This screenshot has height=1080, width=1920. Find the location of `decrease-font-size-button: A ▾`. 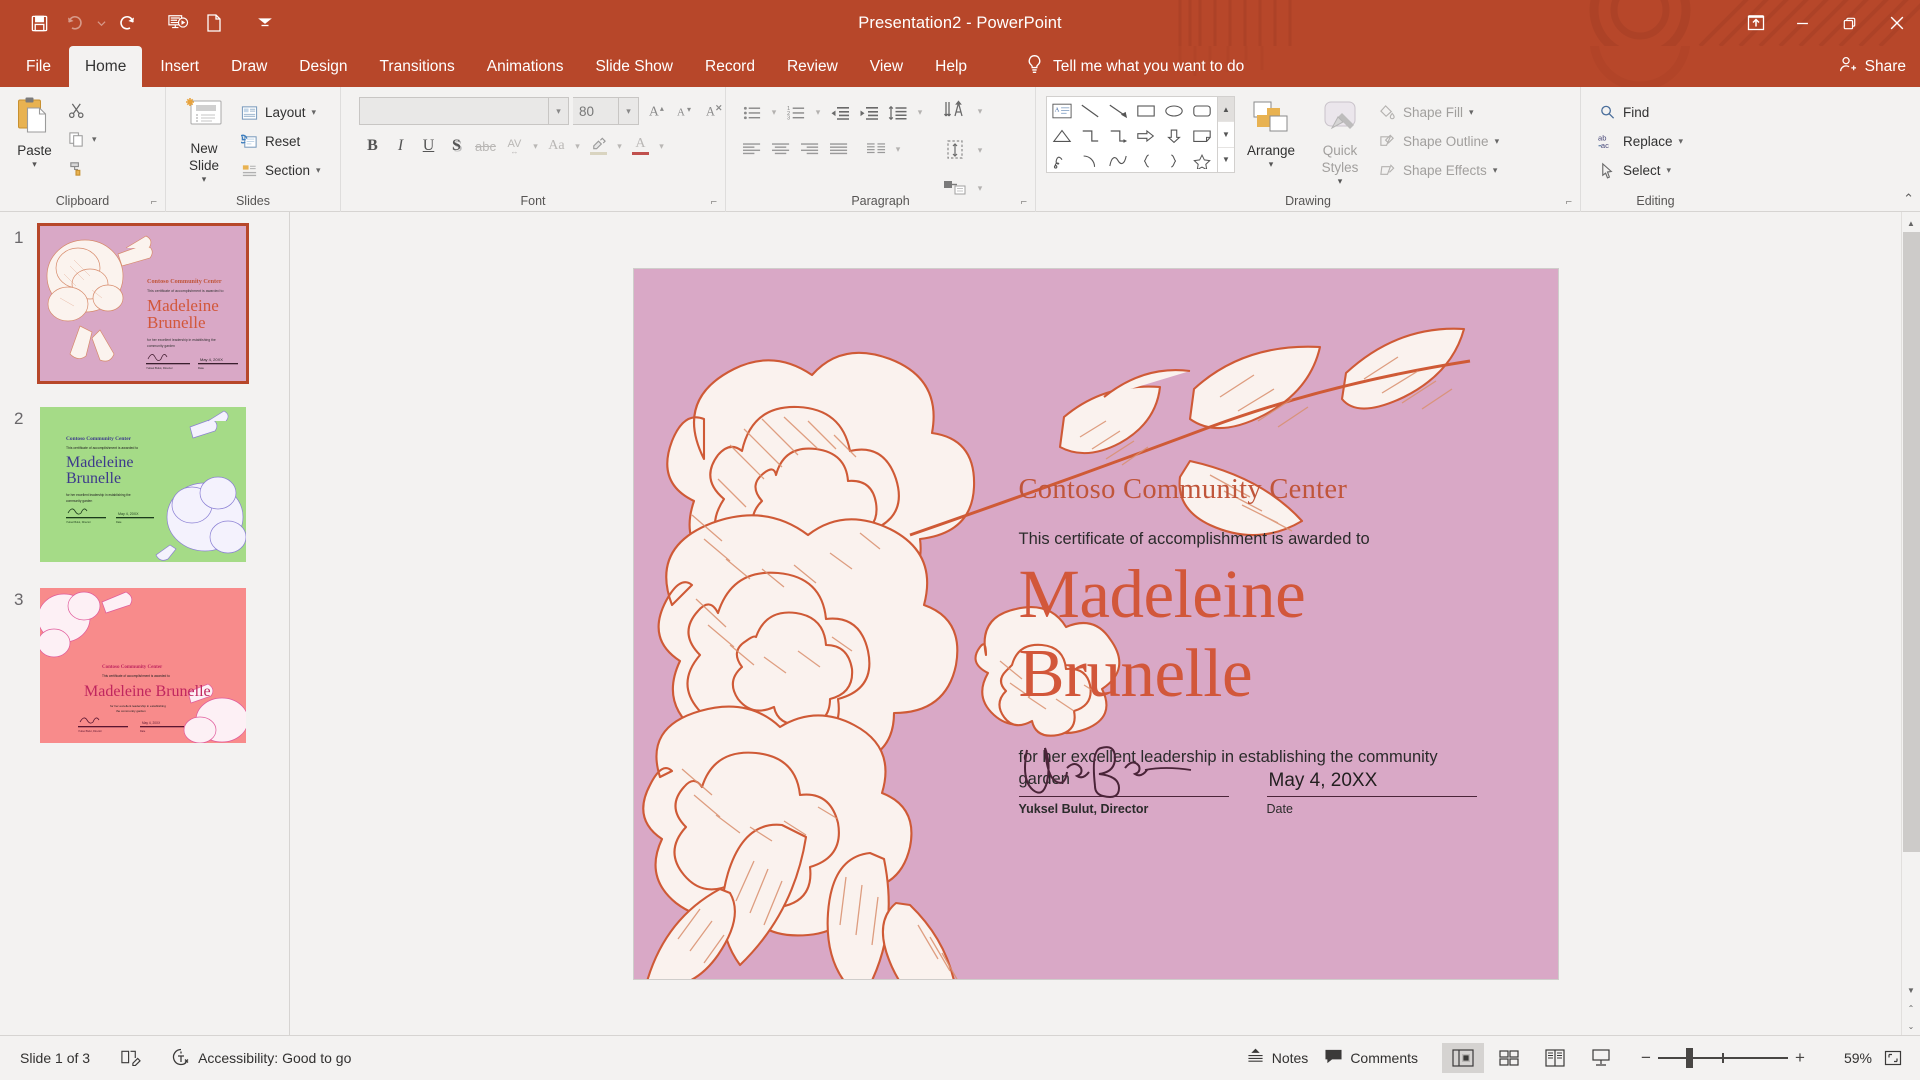

decrease-font-size-button: A ▾ is located at coordinates (687, 111).